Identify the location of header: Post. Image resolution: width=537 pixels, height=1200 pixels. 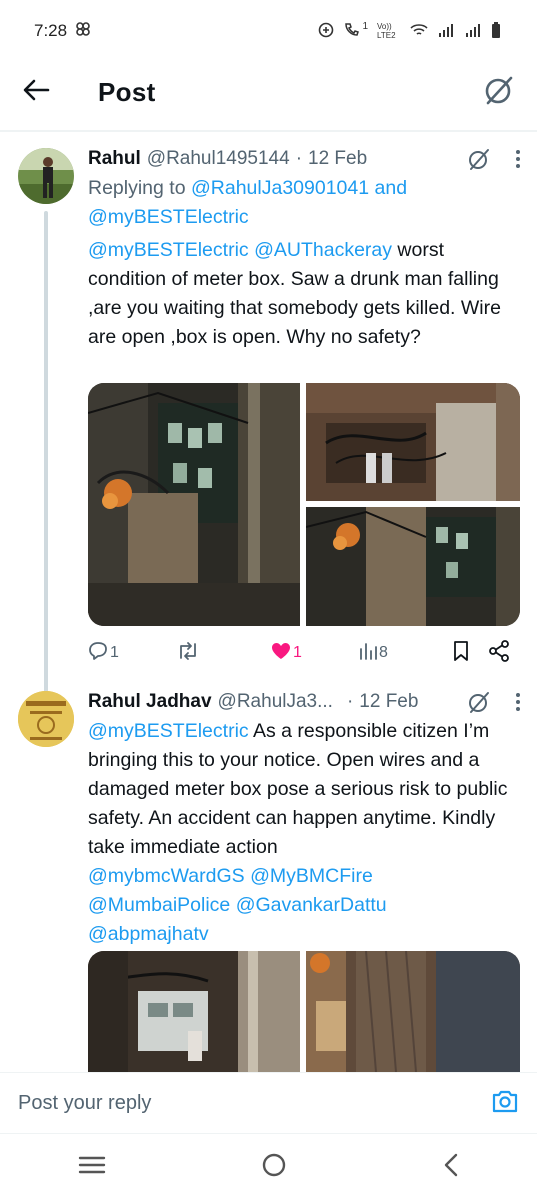
(268, 92).